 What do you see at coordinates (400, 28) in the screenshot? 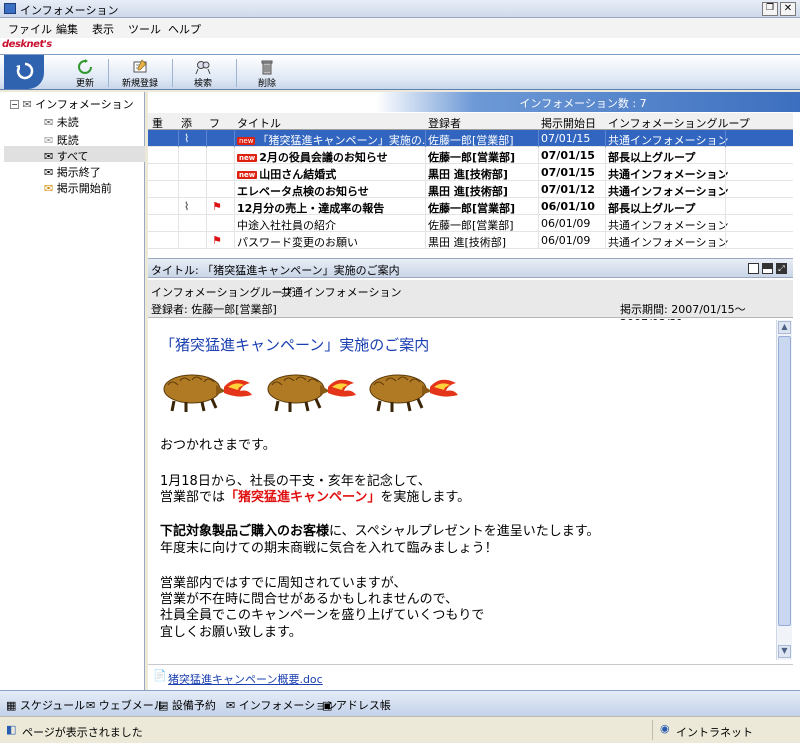
I see `menu-bar: ファイル 編集 表示 ツール ヘルプ` at bounding box center [400, 28].